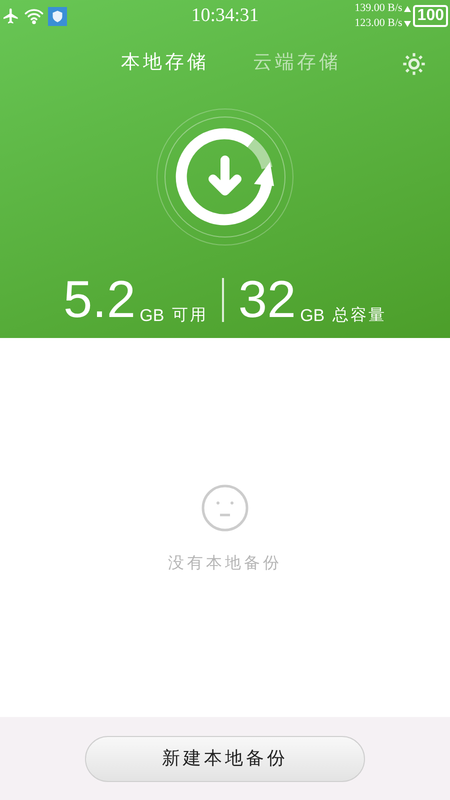 This screenshot has width=450, height=800. Describe the element at coordinates (430, 16) in the screenshot. I see `battery-indicator: 100` at that location.